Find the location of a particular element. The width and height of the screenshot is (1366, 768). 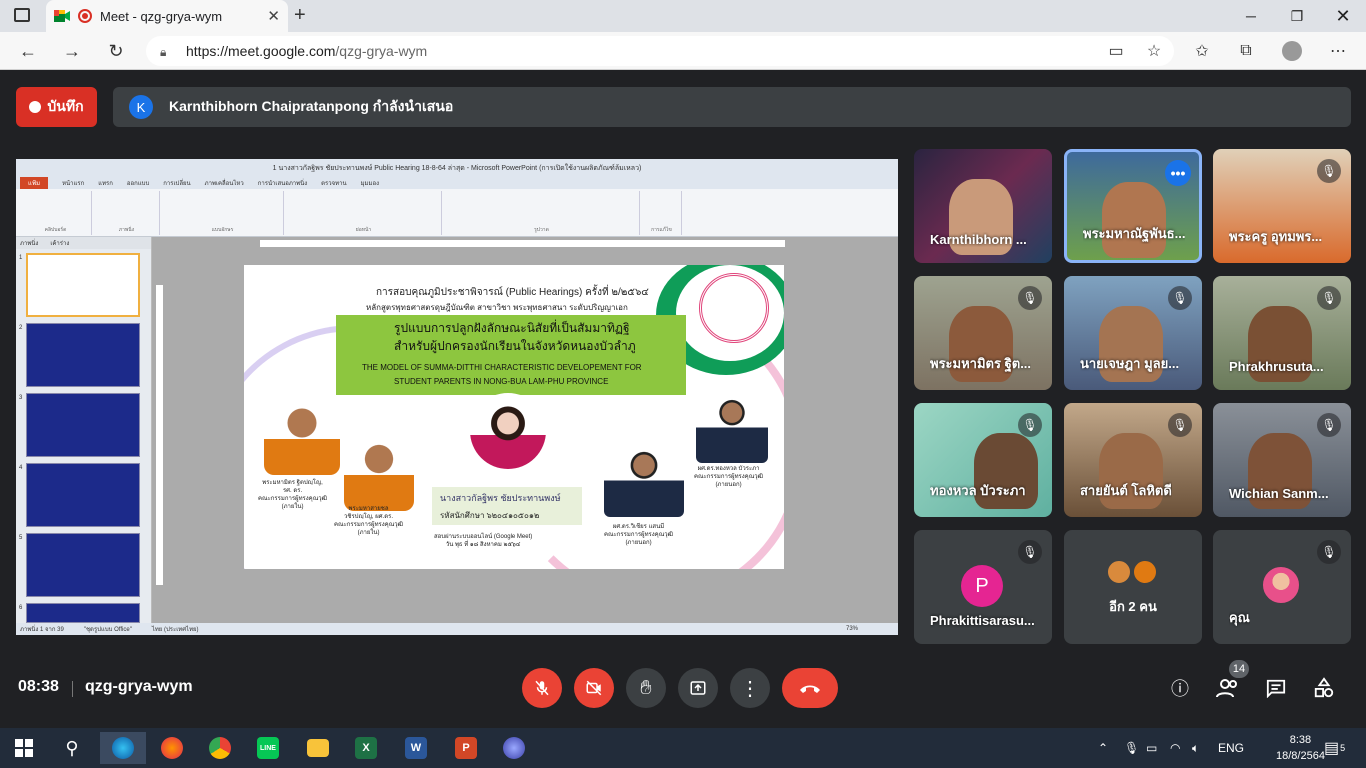

more-options-icon: ••• is located at coordinates (1178, 173).